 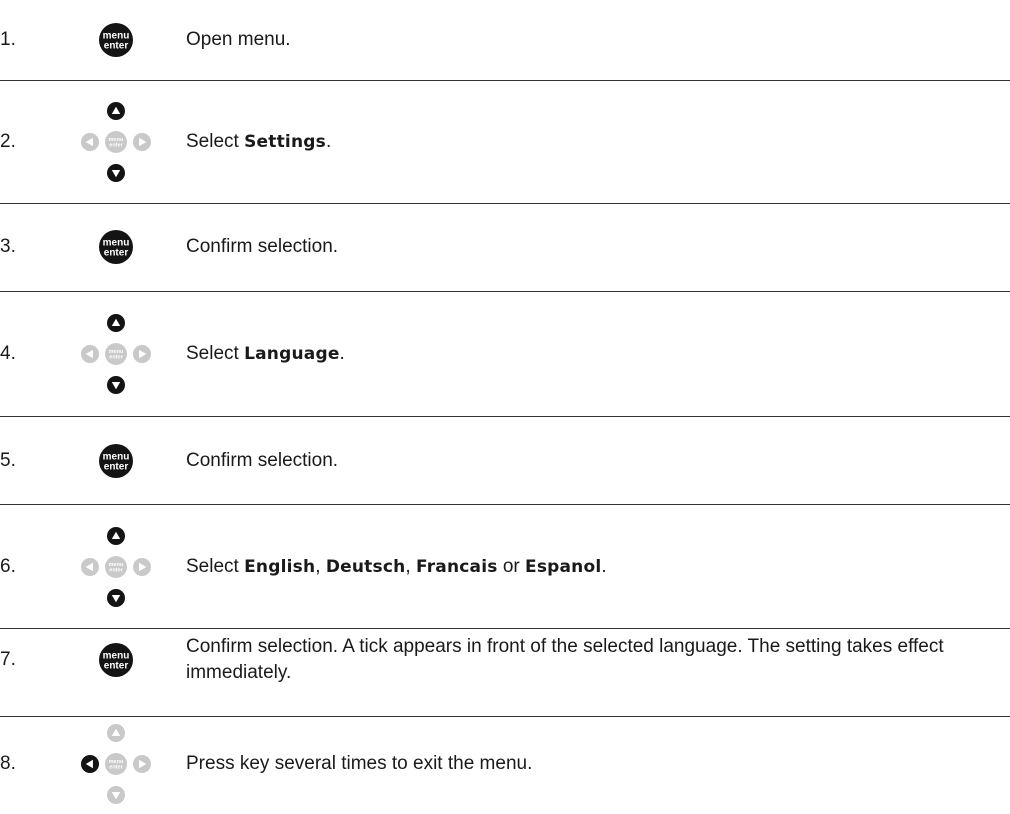 I want to click on step-number: 5., so click(x=8, y=460).